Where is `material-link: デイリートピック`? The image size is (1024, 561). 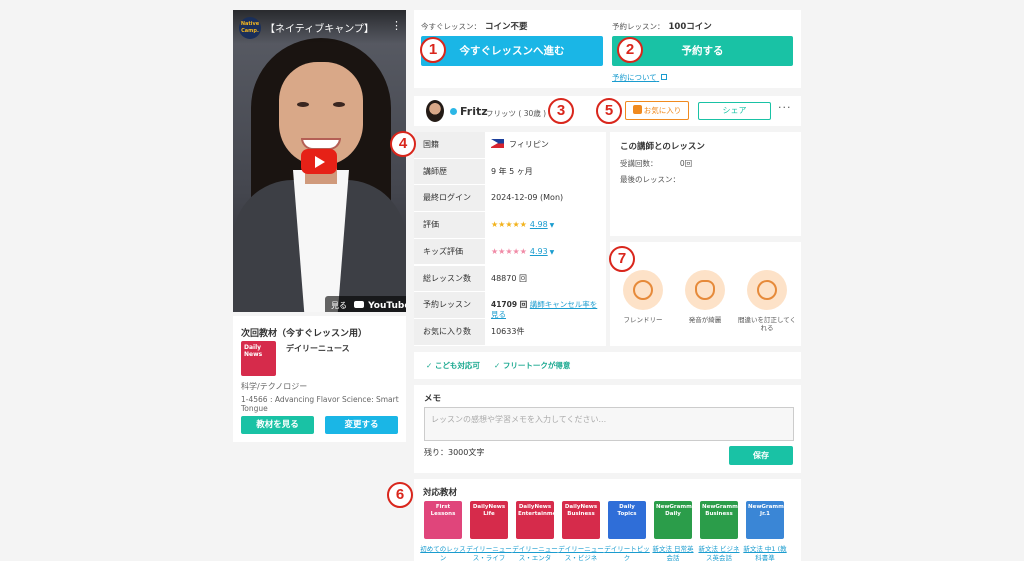
material-link: デイリートピック is located at coordinates (627, 553).